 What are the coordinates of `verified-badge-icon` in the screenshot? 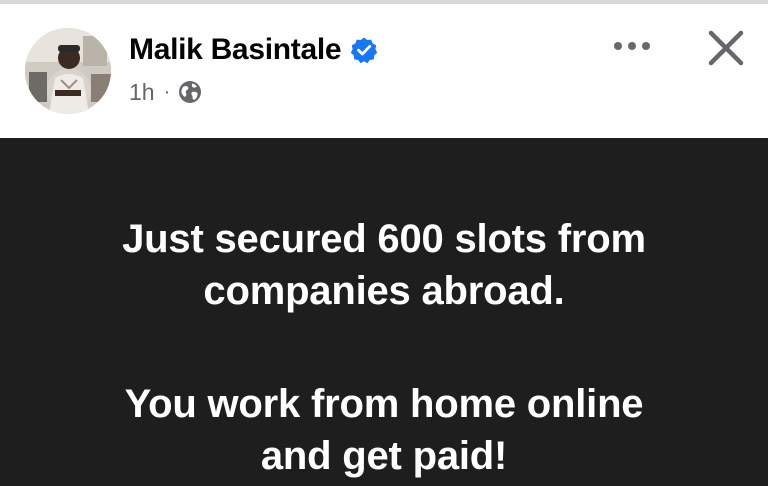 It's located at (364, 50).